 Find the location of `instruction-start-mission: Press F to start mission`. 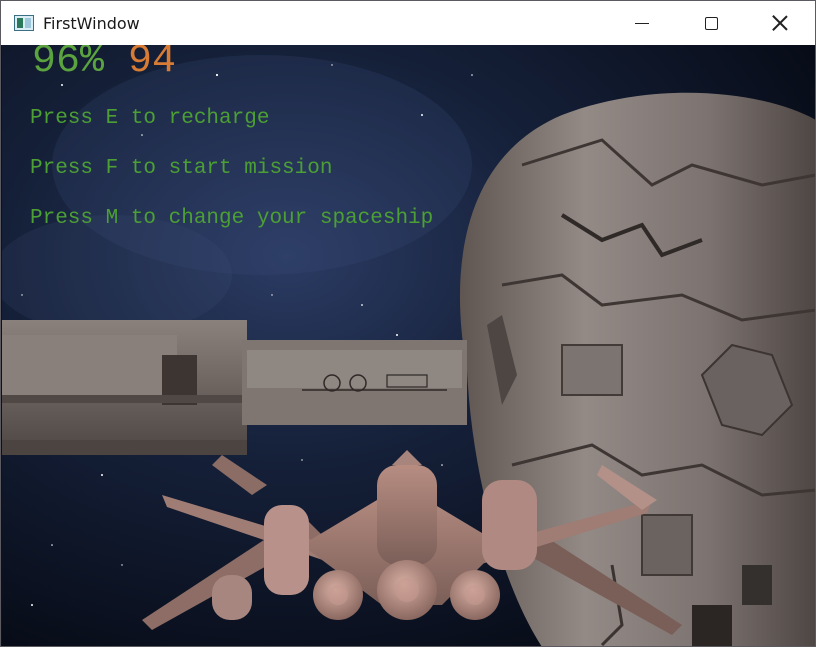

instruction-start-mission: Press F to start mission is located at coordinates (181, 168).